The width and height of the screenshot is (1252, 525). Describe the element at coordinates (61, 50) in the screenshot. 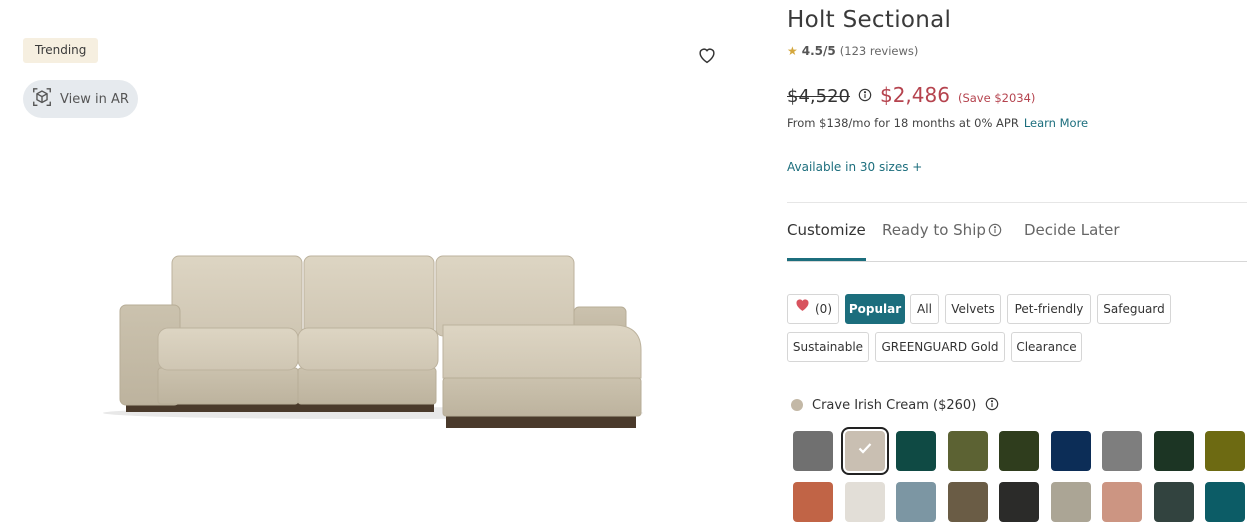

I see `trending-badge: Trending` at that location.